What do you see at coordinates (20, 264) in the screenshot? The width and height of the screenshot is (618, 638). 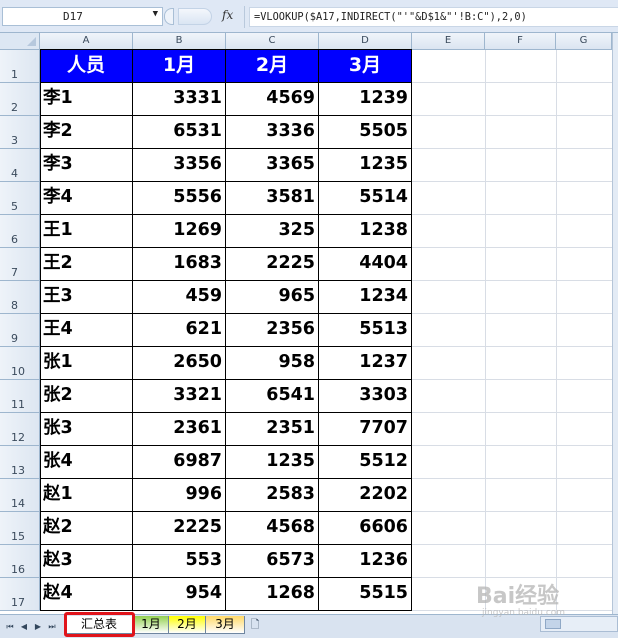 I see `row-header: 7` at bounding box center [20, 264].